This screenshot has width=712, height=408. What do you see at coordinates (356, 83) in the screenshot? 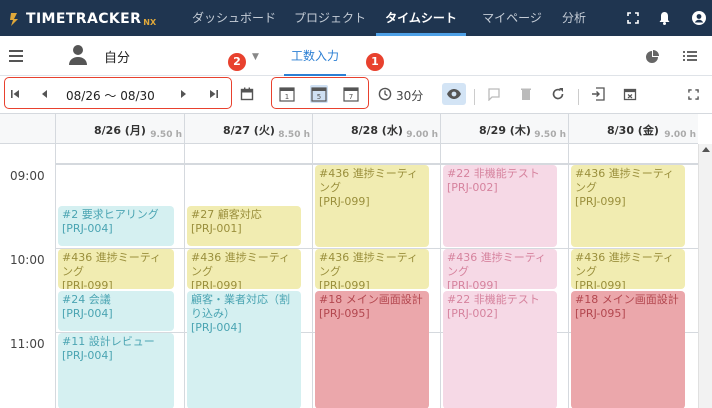
I see `toolbar: 08/26 ～ 08/30 2 1 1 5 7 30分` at bounding box center [356, 83].